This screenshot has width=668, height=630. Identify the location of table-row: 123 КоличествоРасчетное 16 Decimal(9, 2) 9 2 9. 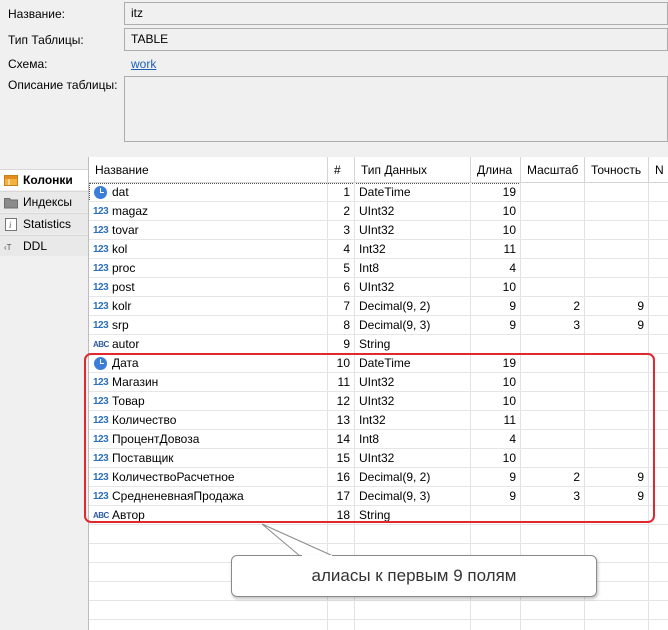
(378, 477).